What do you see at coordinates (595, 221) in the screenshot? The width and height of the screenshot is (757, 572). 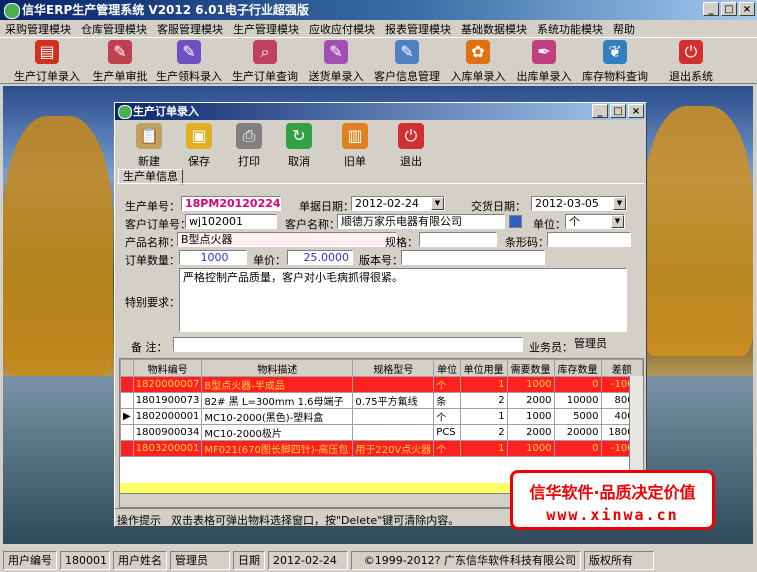 I see `unit-select: 个 ▼` at bounding box center [595, 221].